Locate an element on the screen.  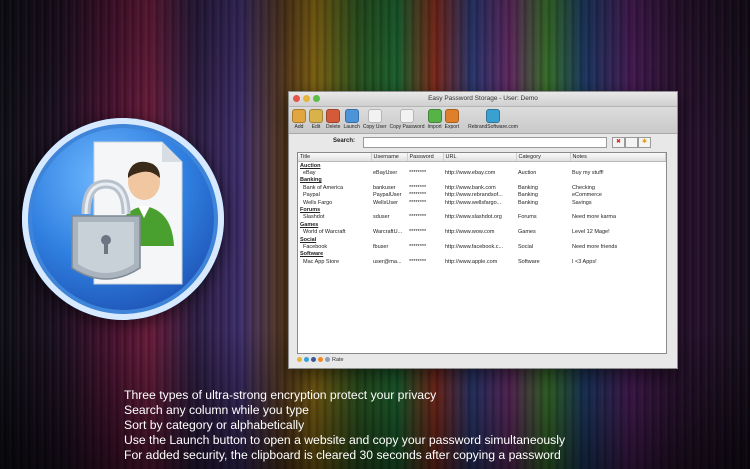
toolbar-button-label: Delete is located at coordinates (333, 127).